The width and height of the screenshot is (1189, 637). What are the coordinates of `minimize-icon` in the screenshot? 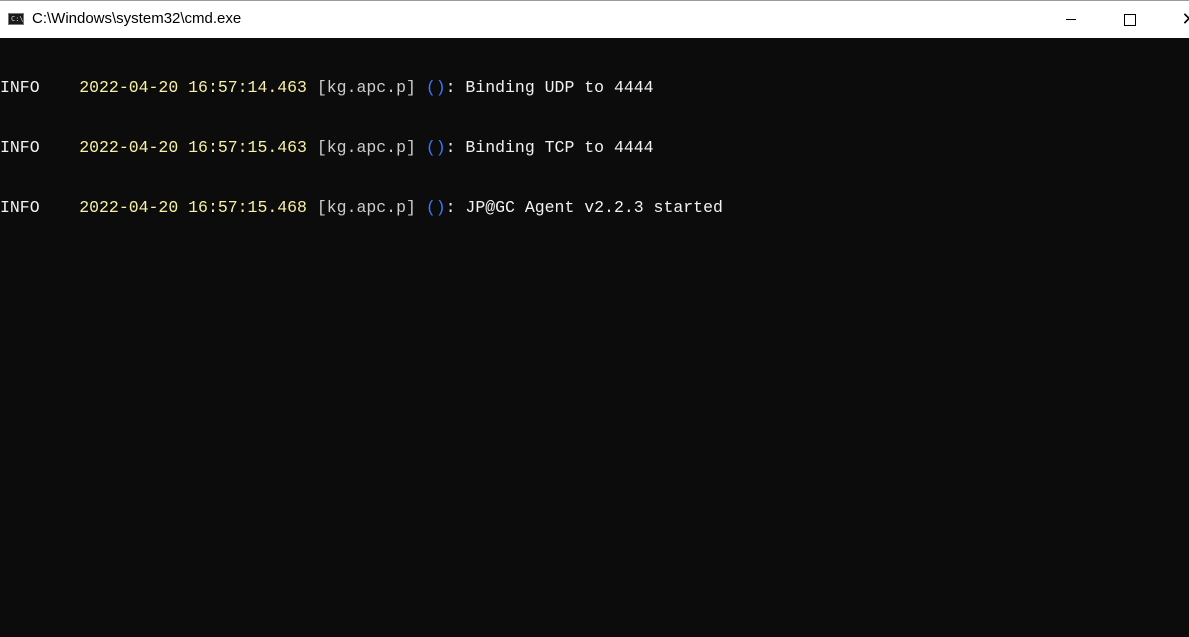 It's located at (1071, 19).